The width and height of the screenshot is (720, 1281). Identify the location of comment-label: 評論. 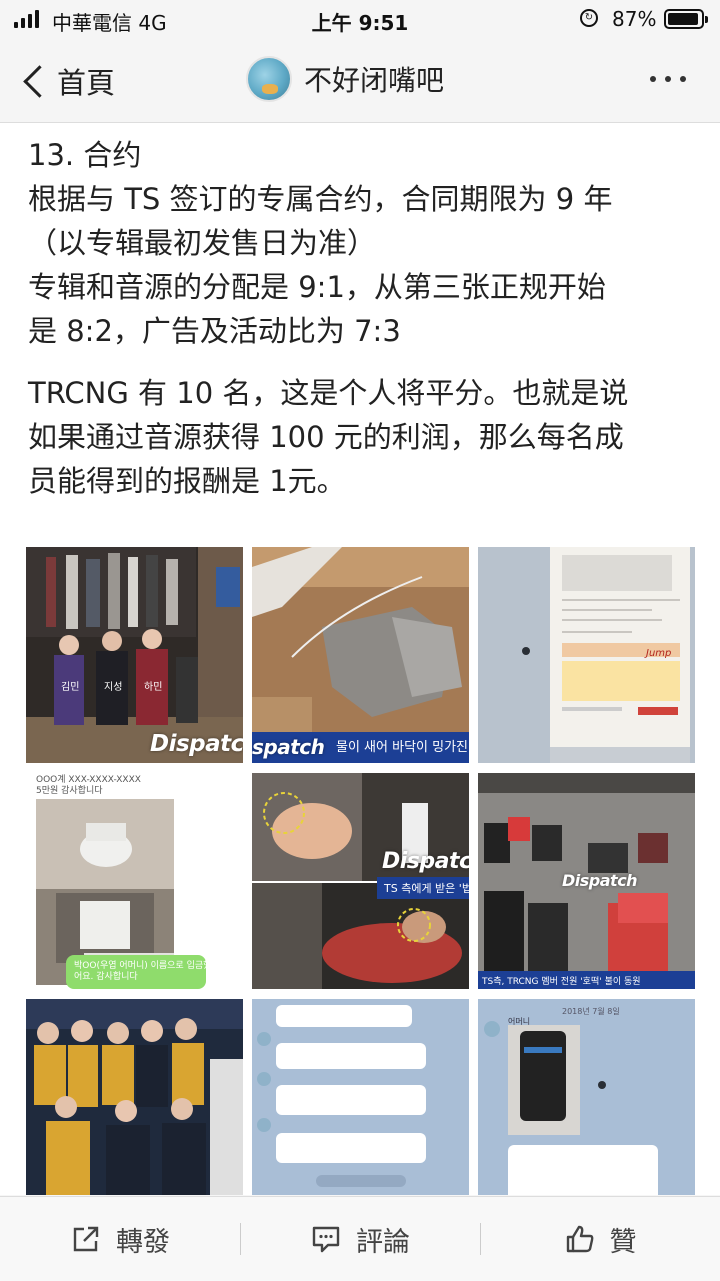
(383, 1242).